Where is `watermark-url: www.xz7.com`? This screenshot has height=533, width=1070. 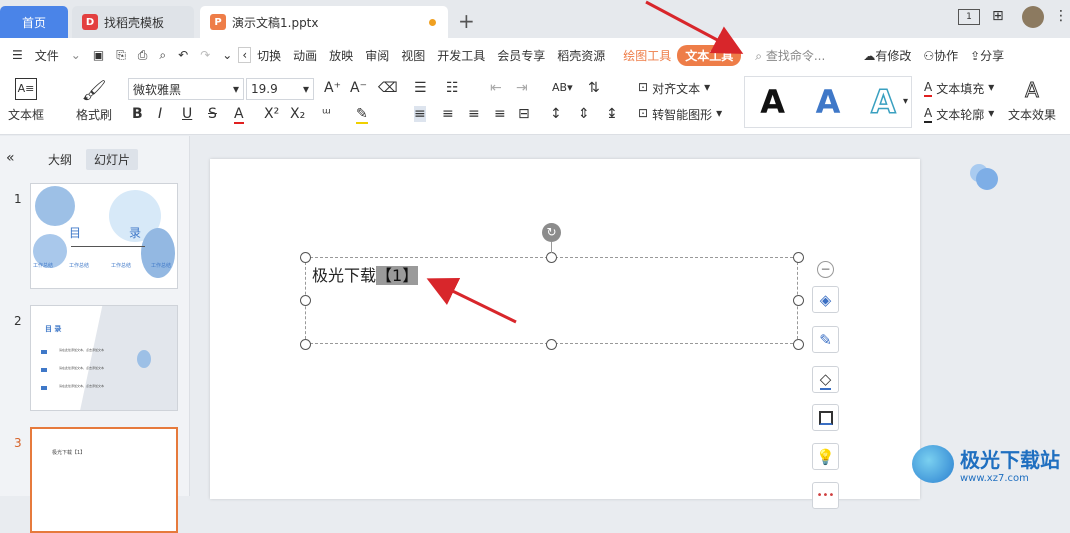
watermark-url: www.xz7.com is located at coordinates (994, 478).